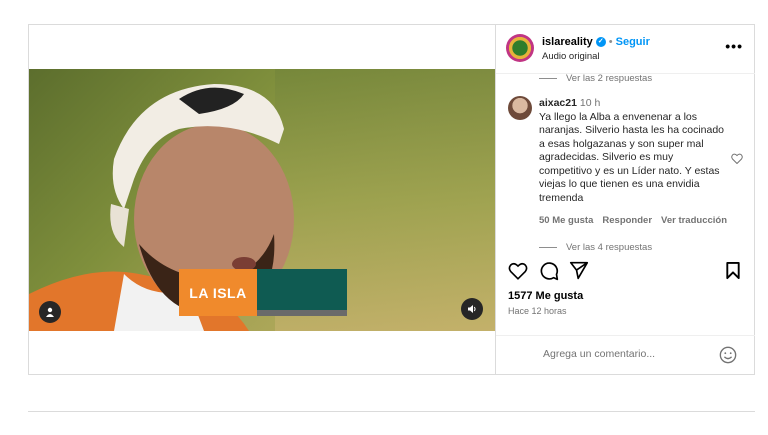 This screenshot has height=435, width=768. I want to click on show-logo-text: LA ISLA, so click(218, 292).